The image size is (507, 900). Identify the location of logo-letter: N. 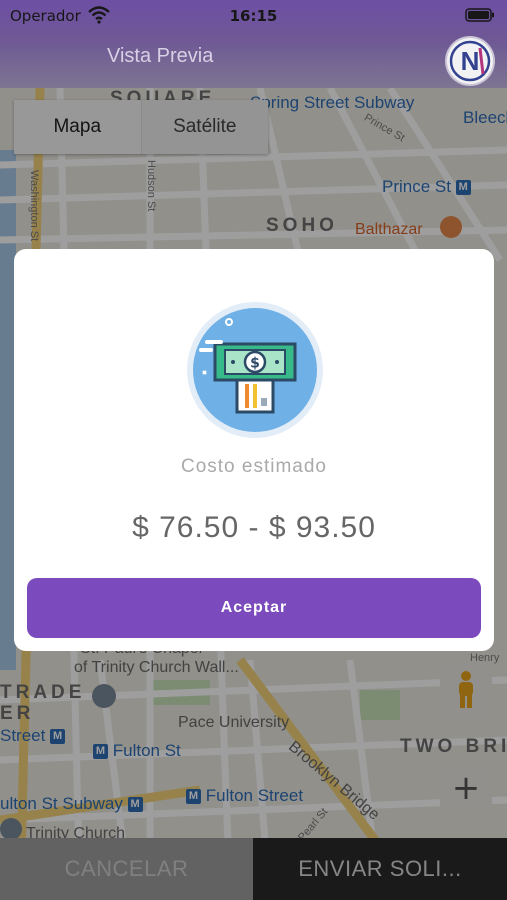
(470, 61).